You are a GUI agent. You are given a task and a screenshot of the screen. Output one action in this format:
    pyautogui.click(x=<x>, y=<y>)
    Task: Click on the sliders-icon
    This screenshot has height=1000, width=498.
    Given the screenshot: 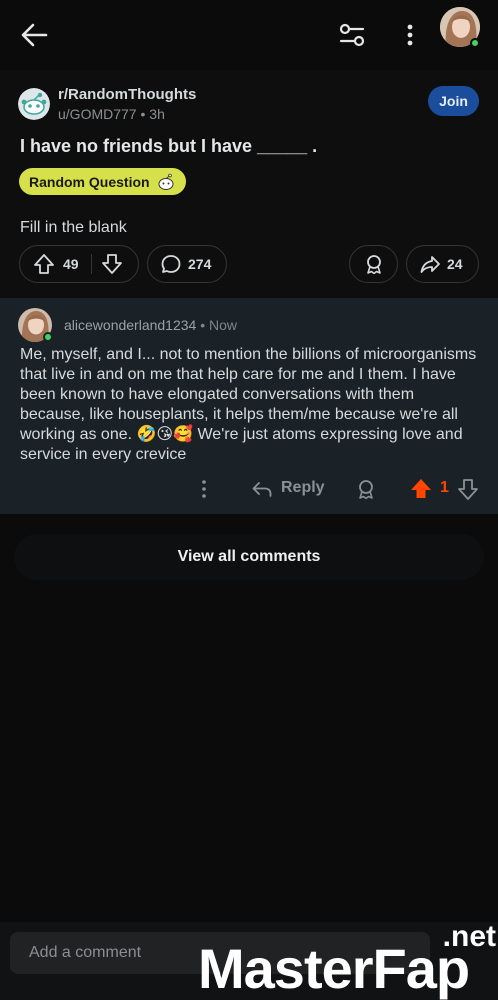 What is the action you would take?
    pyautogui.click(x=352, y=35)
    